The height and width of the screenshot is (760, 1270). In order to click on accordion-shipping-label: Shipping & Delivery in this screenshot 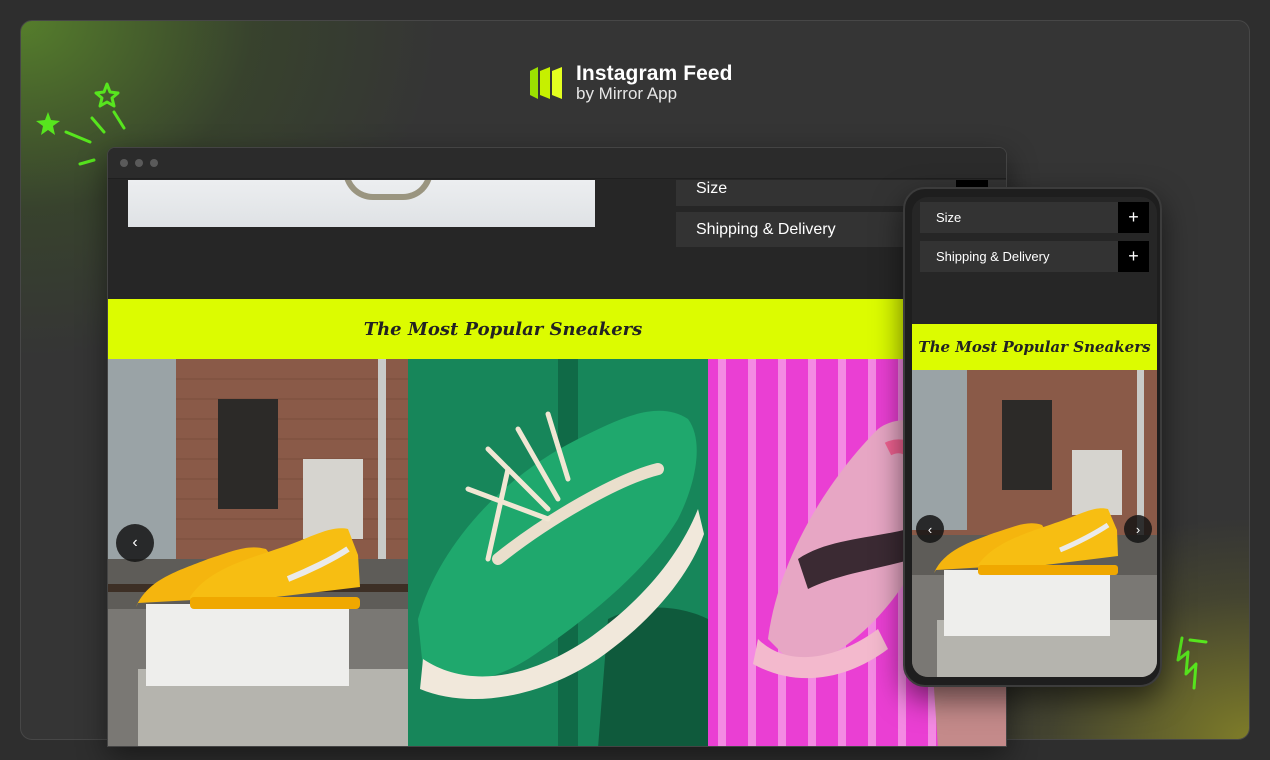, I will do `click(766, 229)`.